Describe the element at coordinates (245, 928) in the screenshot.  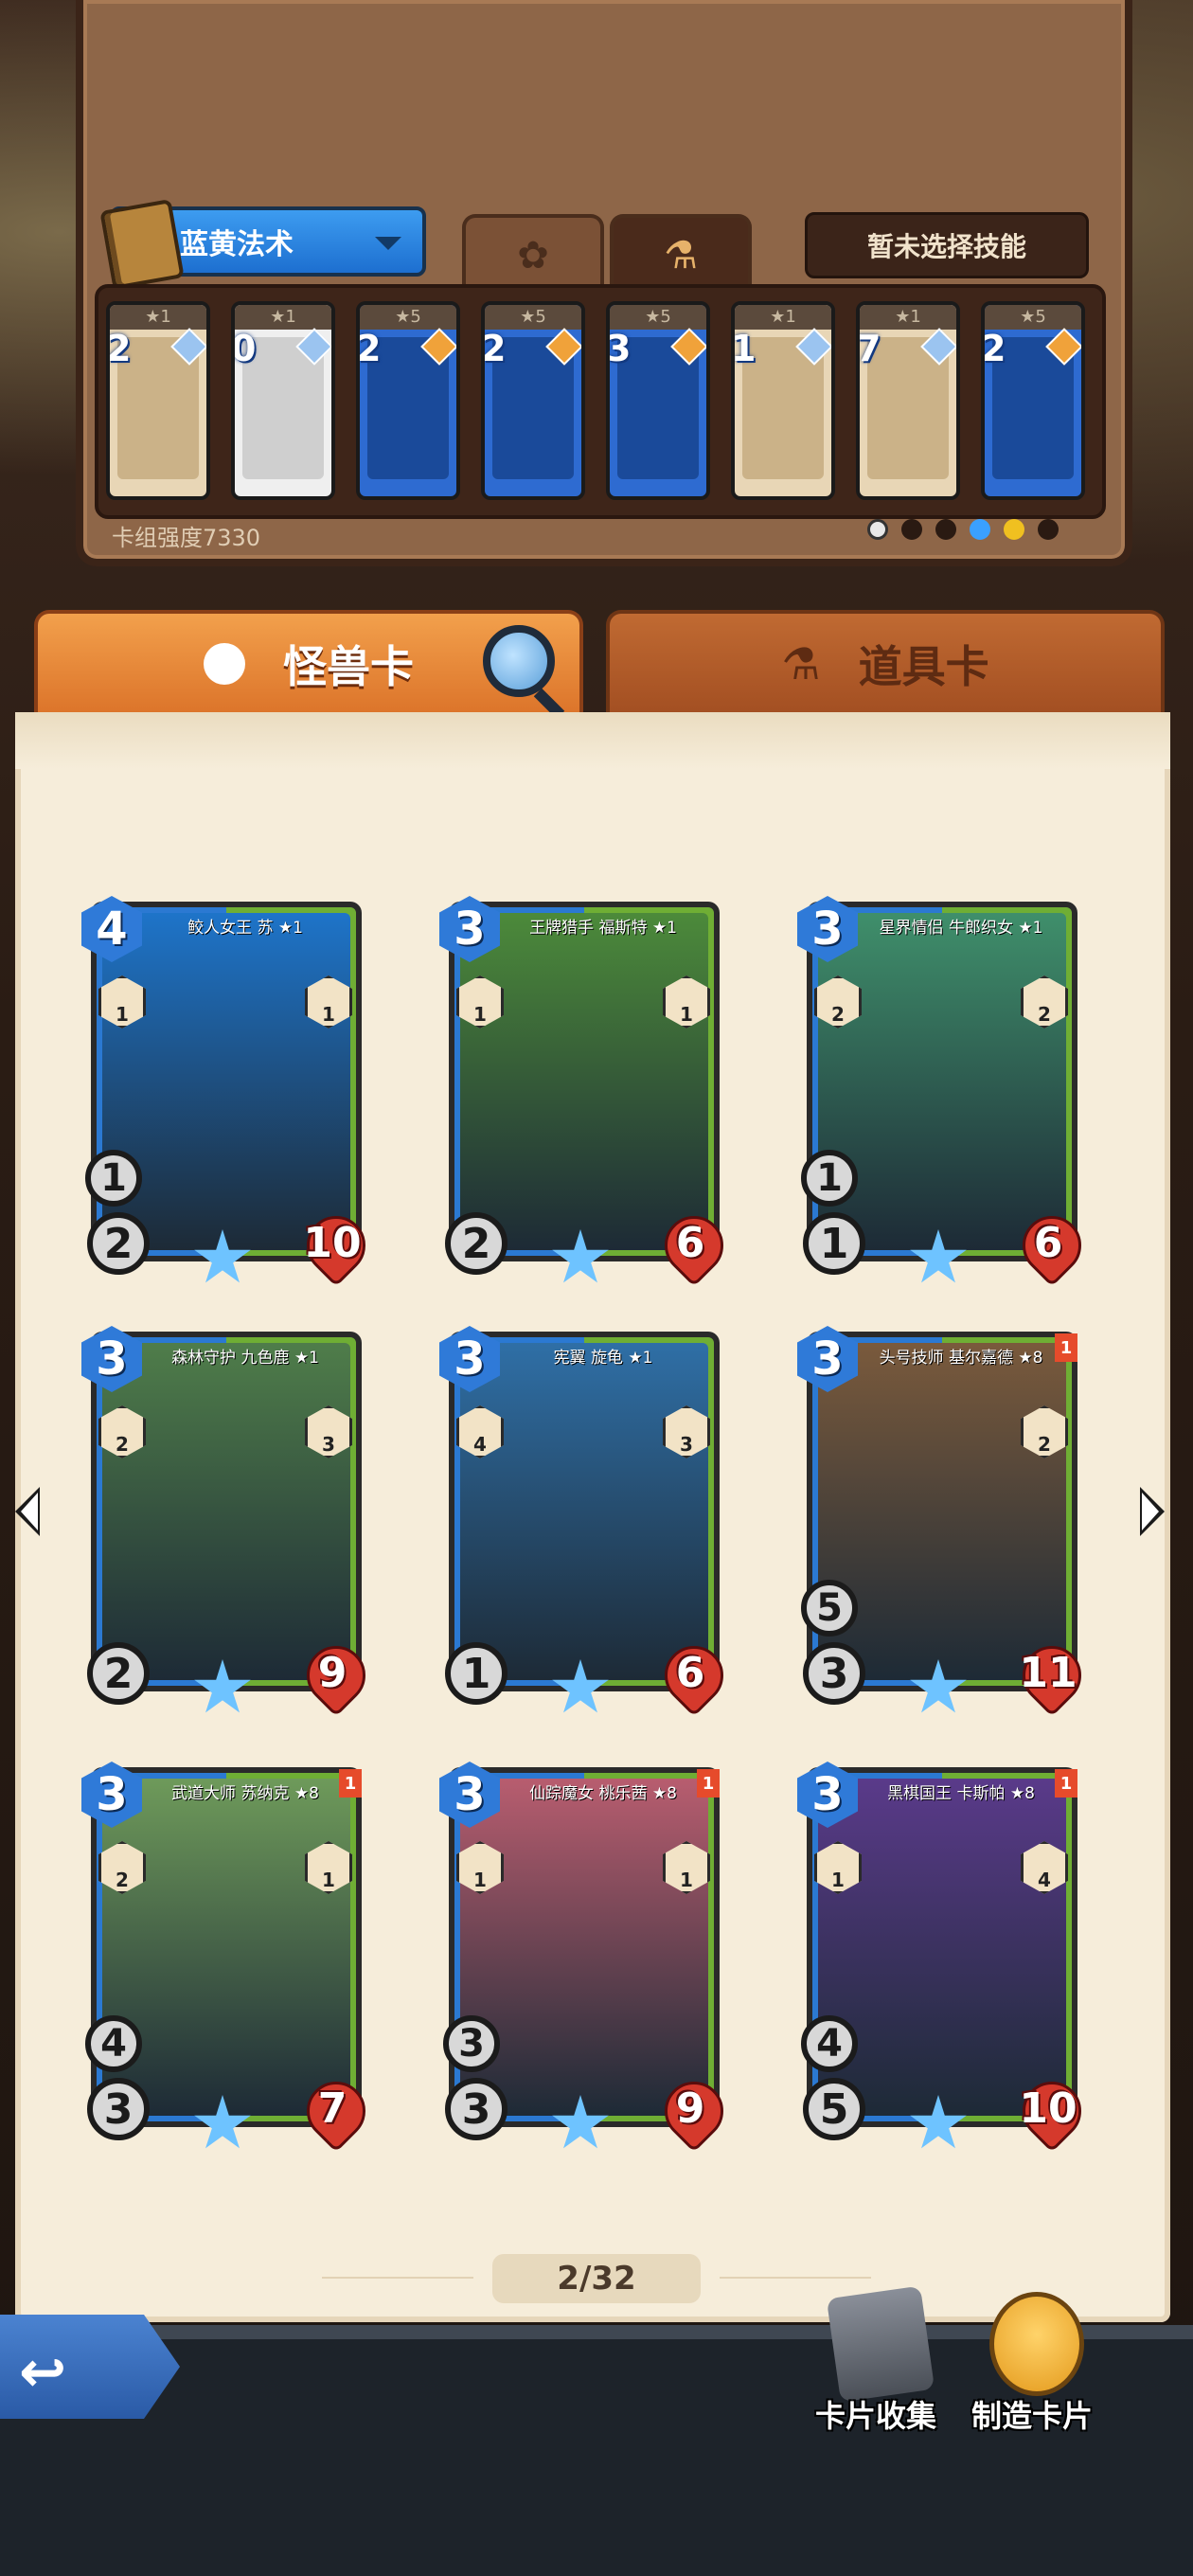
I see `card-name: 鲛人女王 苏 ★1` at that location.